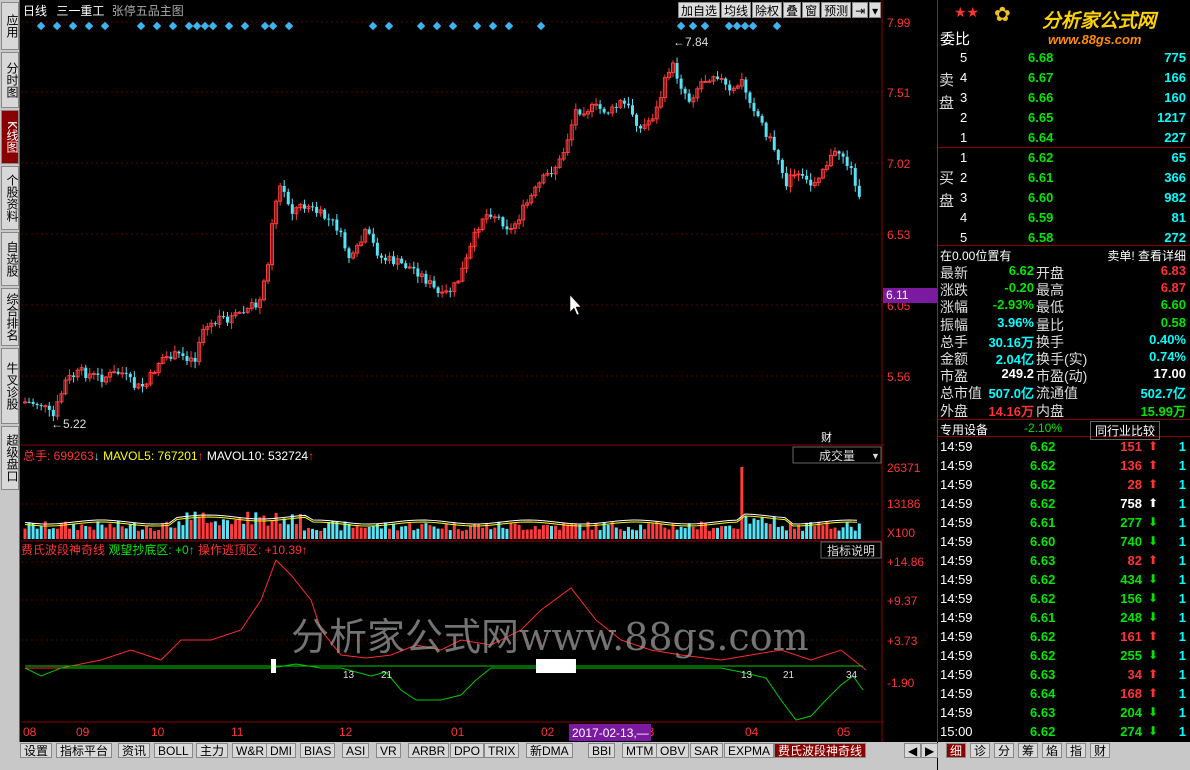 This screenshot has width=1190, height=770. What do you see at coordinates (875, 10) in the screenshot?
I see `dropdown-icon: ▾` at bounding box center [875, 10].